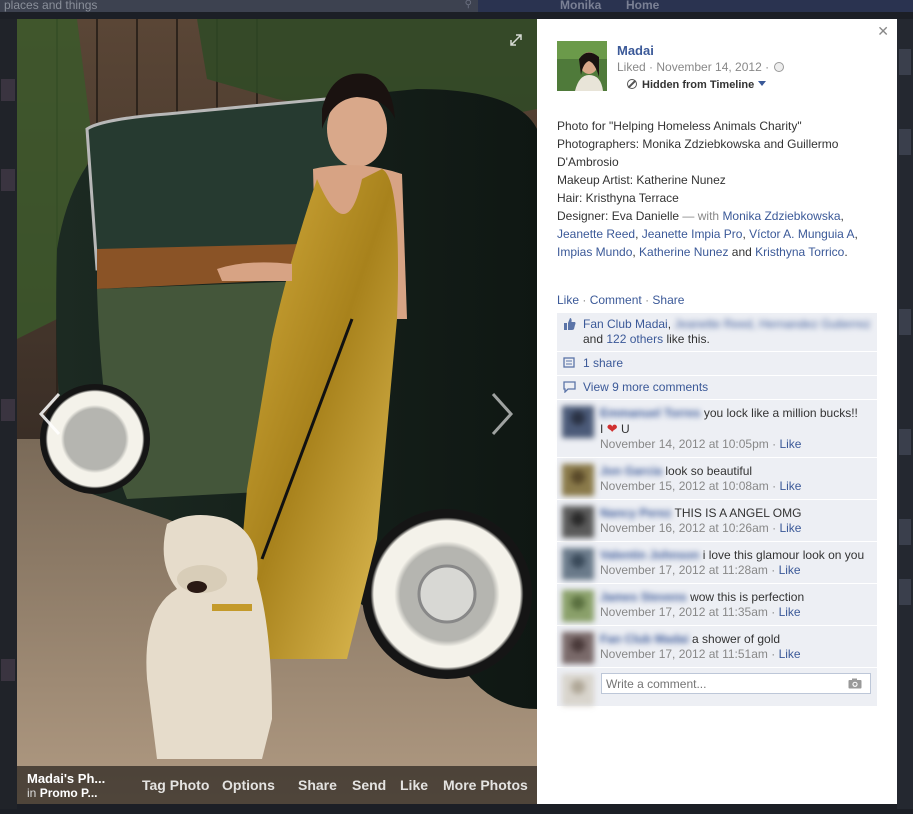 The width and height of the screenshot is (913, 814). Describe the element at coordinates (516, 40) in the screenshot. I see `expand-icon` at that location.